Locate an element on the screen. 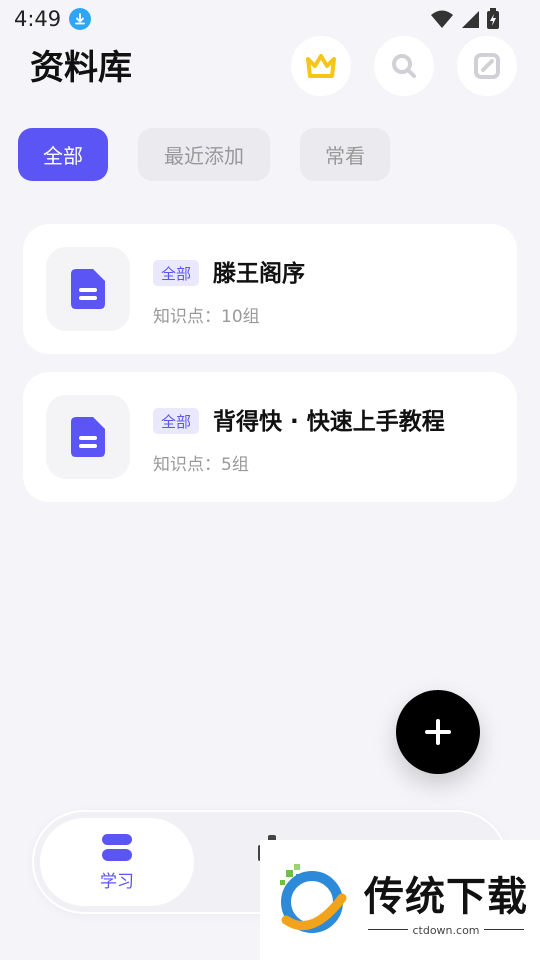  nav-label: 学习 is located at coordinates (117, 881).